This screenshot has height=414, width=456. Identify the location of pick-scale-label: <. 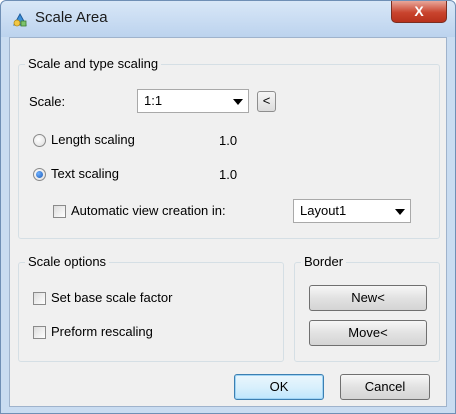
(266, 100).